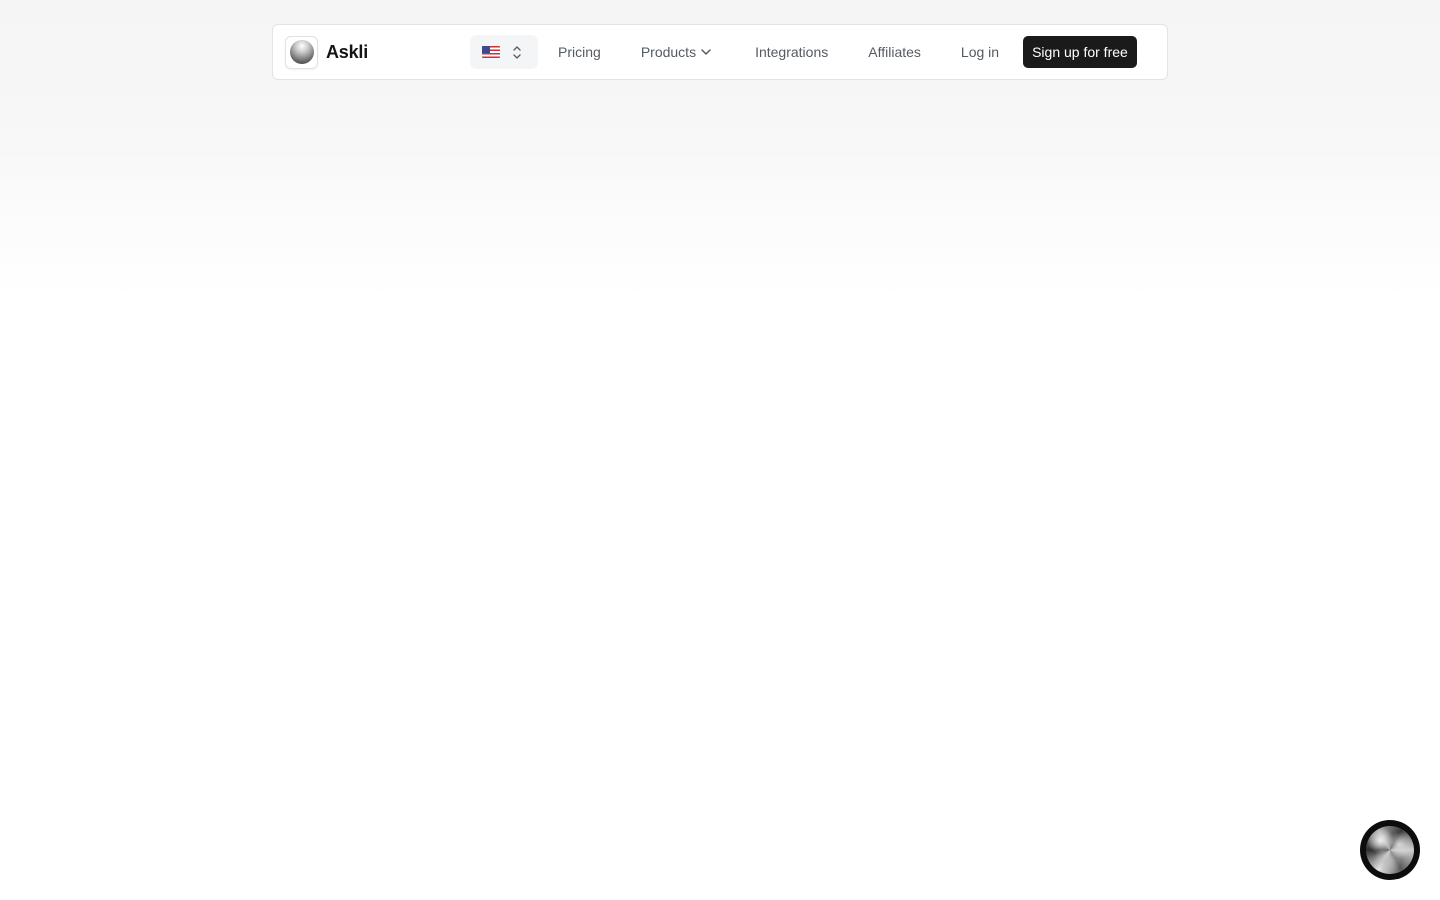 Image resolution: width=1440 pixels, height=900 pixels. Describe the element at coordinates (517, 52) in the screenshot. I see `chevron-up-down-icon` at that location.